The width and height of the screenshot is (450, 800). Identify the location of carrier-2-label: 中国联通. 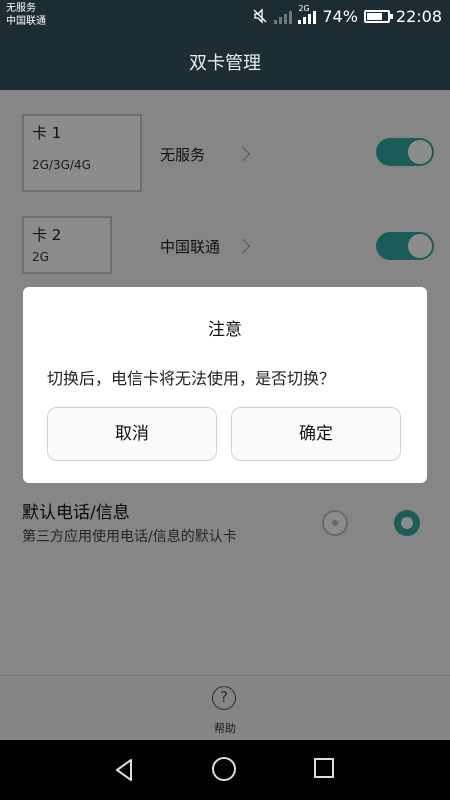
(26, 21).